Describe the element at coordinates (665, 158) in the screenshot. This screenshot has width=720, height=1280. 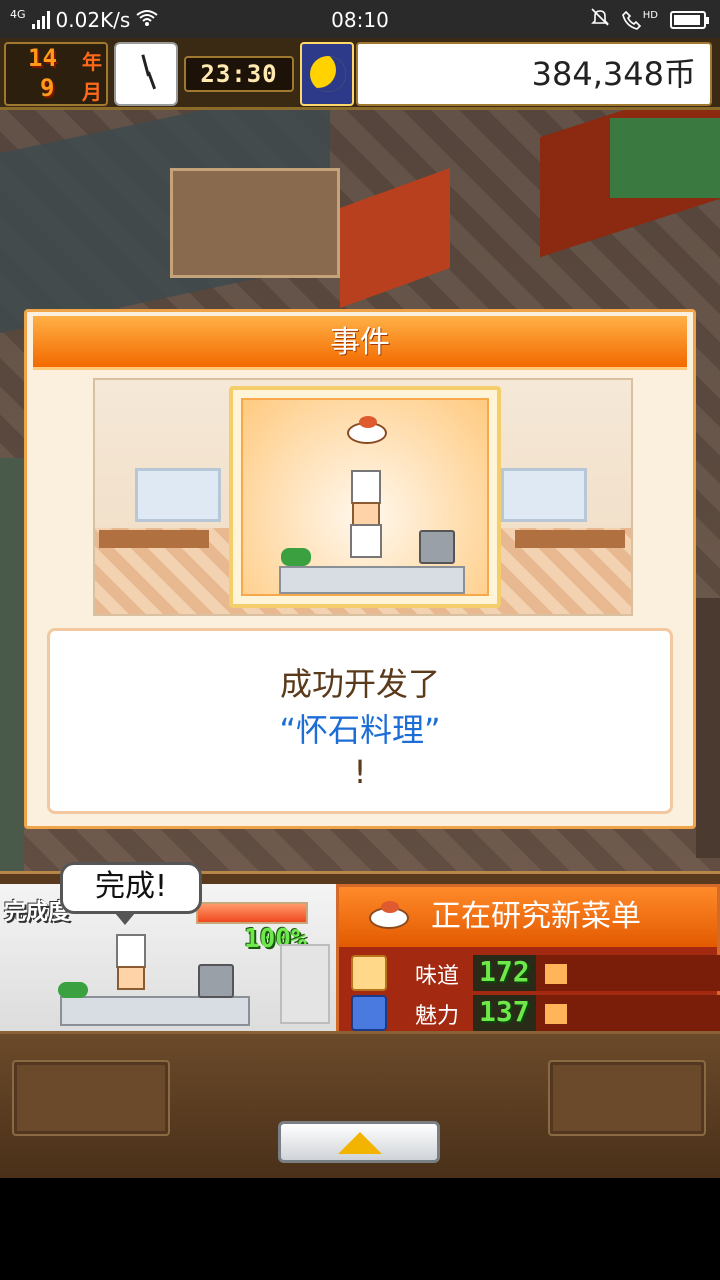
I see `background-counter` at that location.